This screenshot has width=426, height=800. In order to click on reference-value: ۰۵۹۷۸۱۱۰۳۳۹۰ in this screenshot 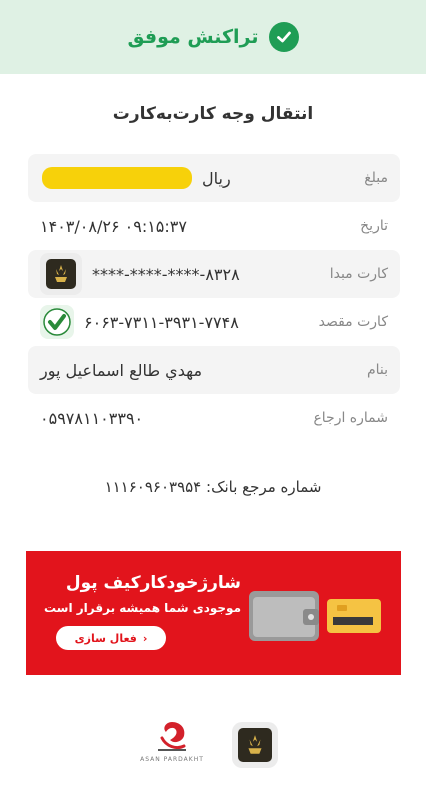, I will do `click(92, 418)`.